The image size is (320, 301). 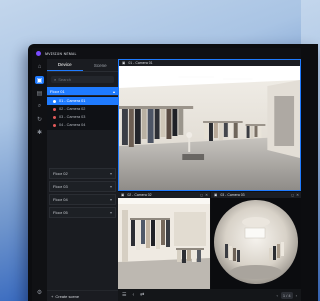 I want to click on list-item-camera-03: 03 - Camera 03, so click(x=82, y=117).